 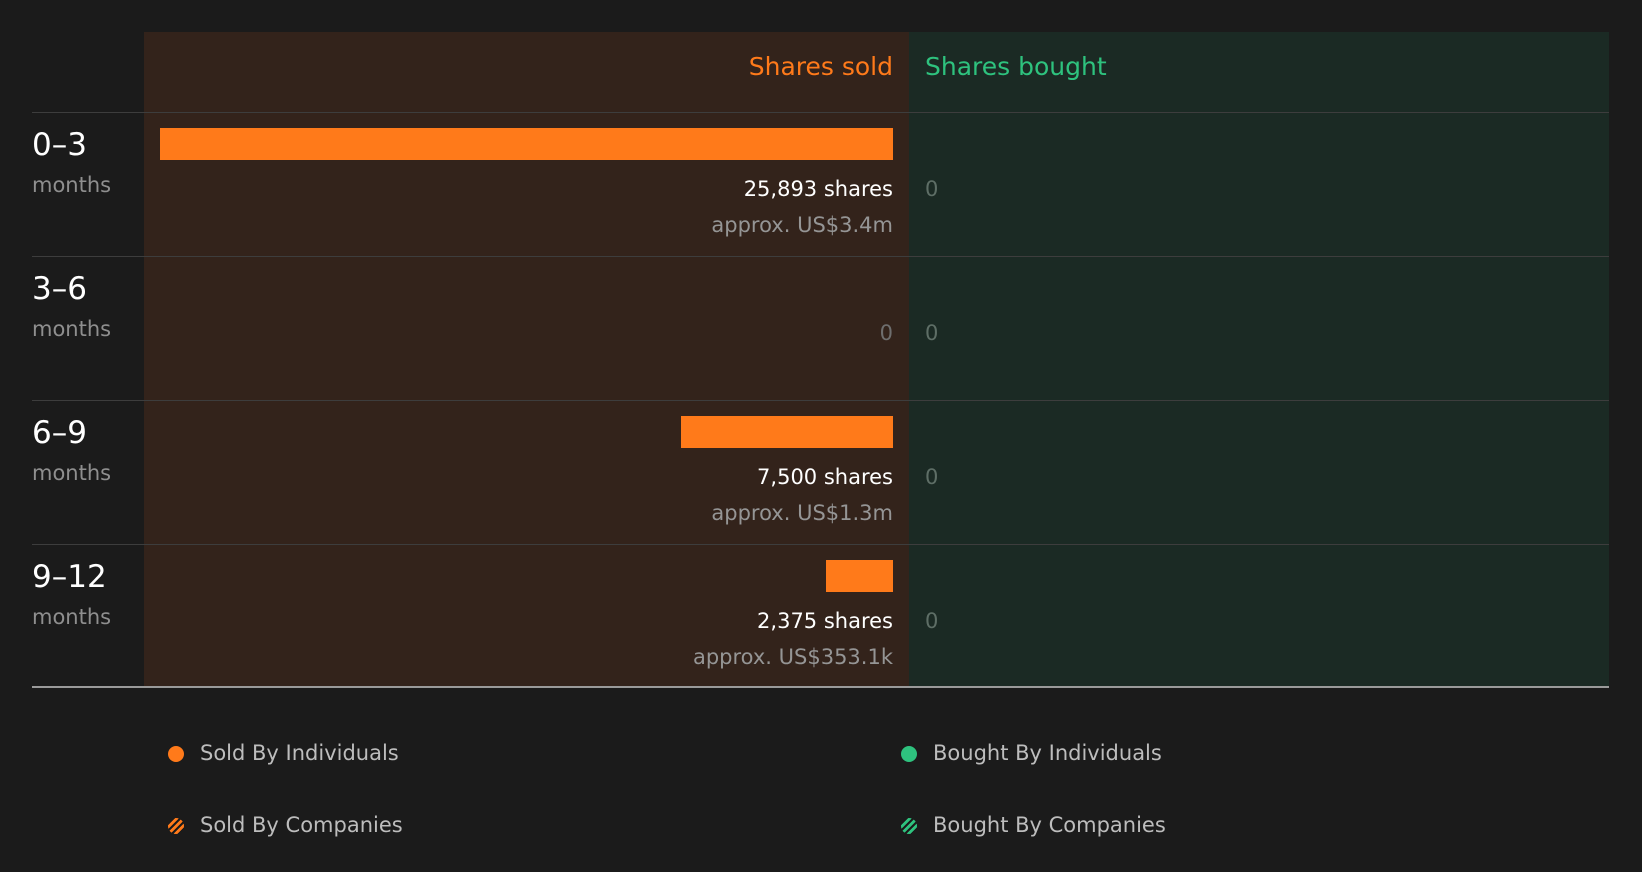 What do you see at coordinates (818, 189) in the screenshot?
I see `sold-shares-label: 25,893 shares` at bounding box center [818, 189].